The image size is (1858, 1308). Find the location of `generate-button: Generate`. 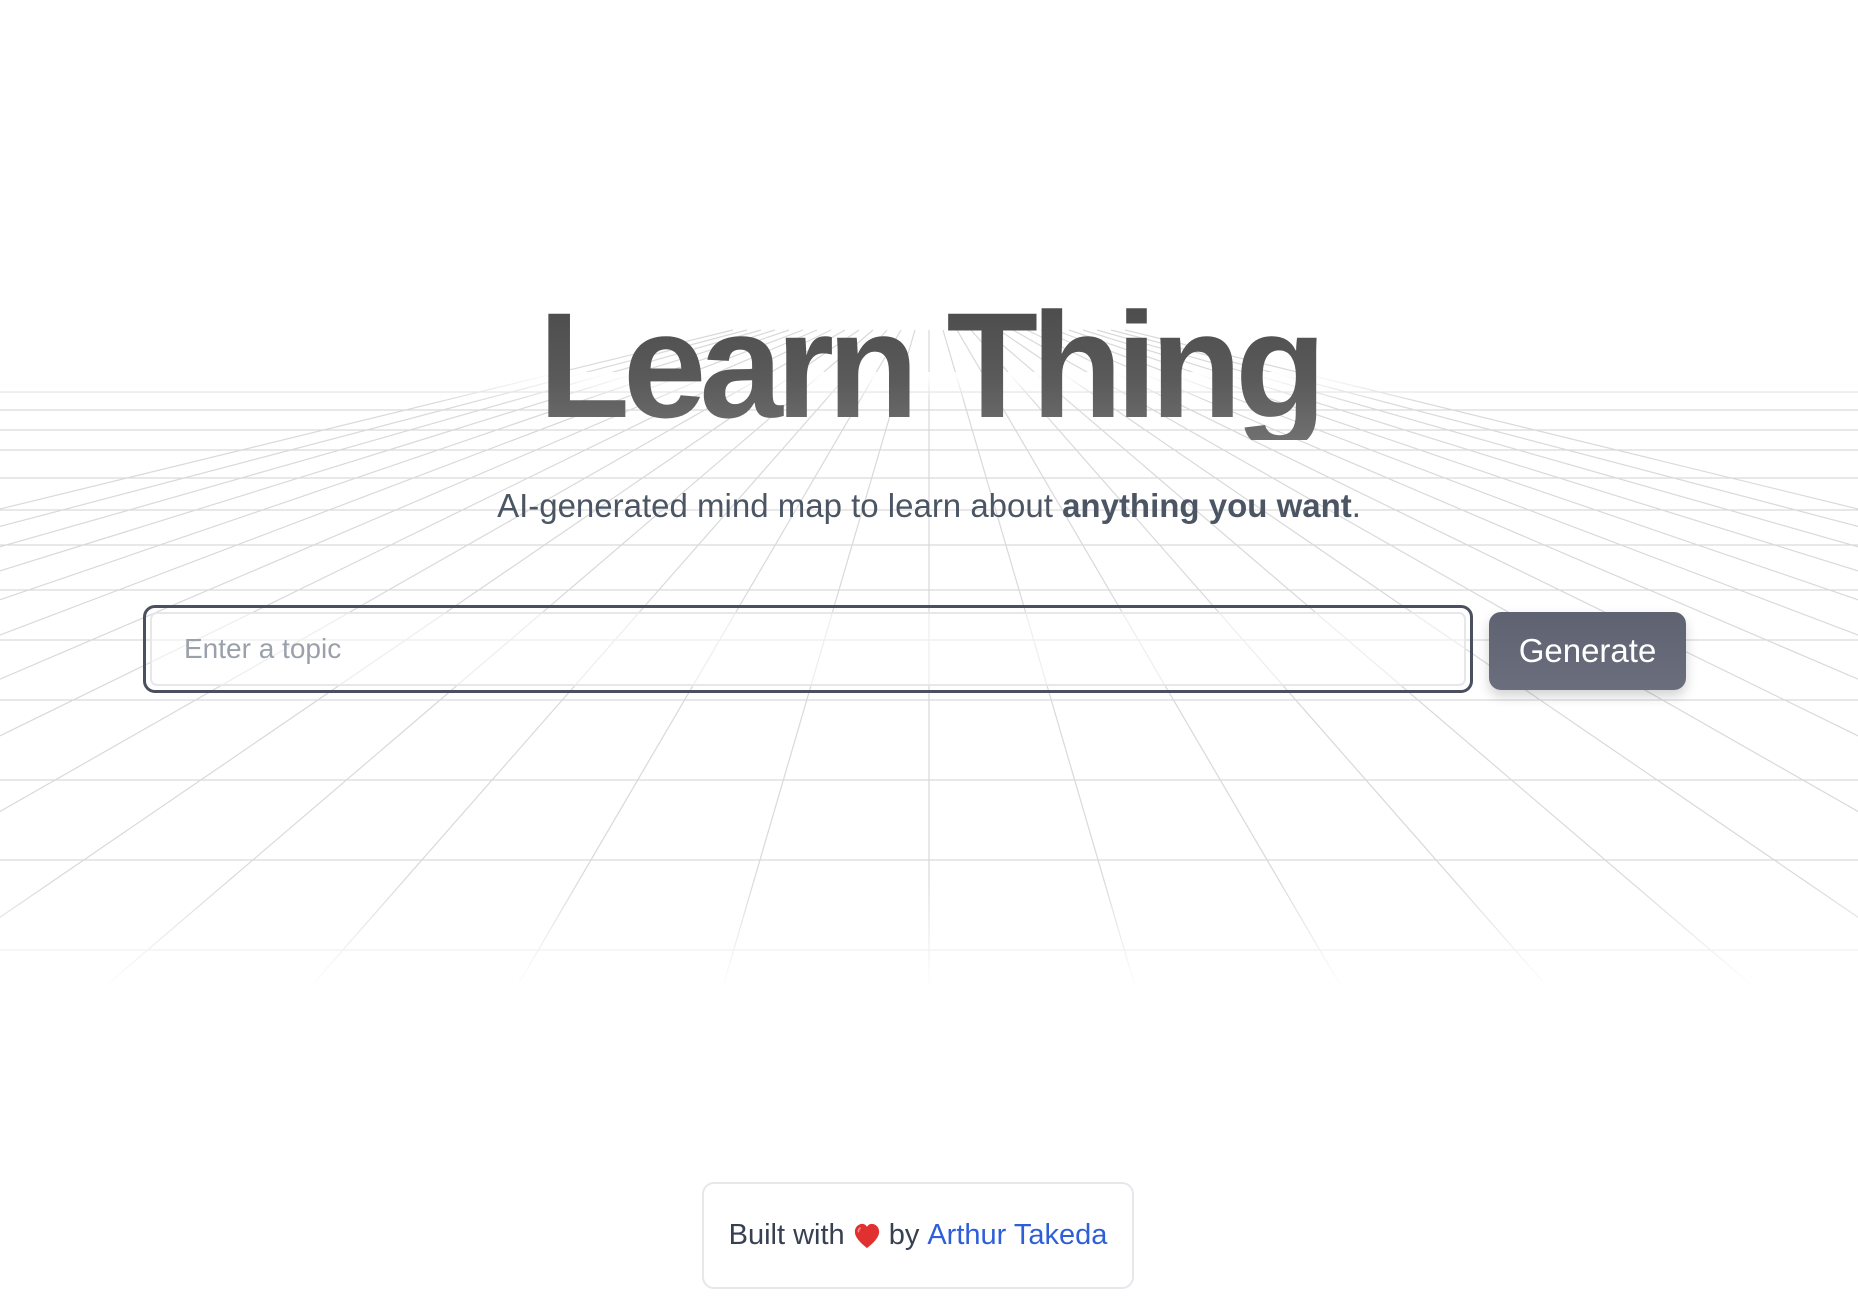

generate-button: Generate is located at coordinates (1587, 651).